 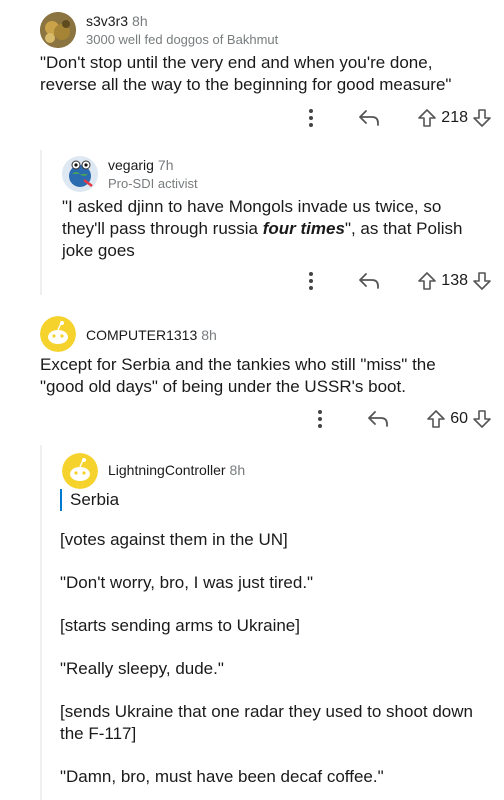 What do you see at coordinates (159, 30) in the screenshot?
I see `comment-header: s3v3r3 8h 3000 well fed doggos of Bakhmut` at bounding box center [159, 30].